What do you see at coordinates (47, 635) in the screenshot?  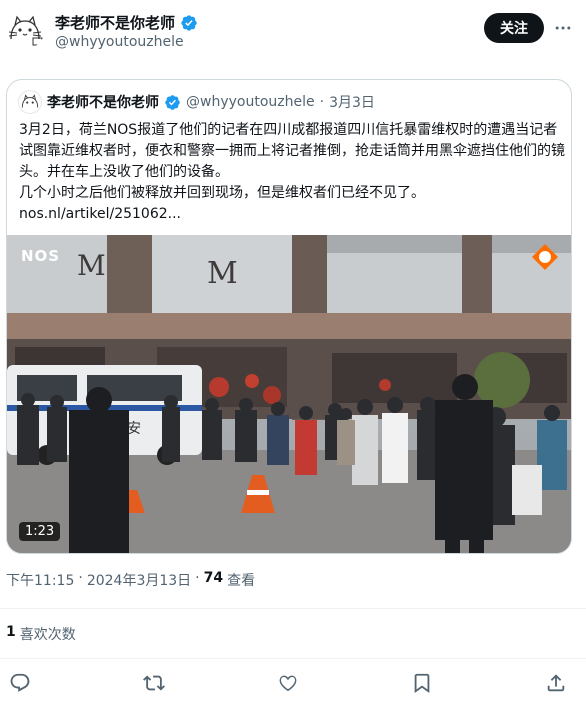 I see `likes-label: 喜欢次数` at bounding box center [47, 635].